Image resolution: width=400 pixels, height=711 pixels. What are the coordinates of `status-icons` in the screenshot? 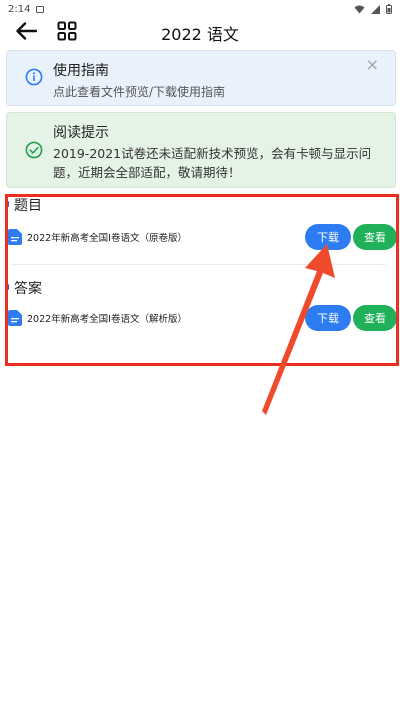 It's located at (373, 9).